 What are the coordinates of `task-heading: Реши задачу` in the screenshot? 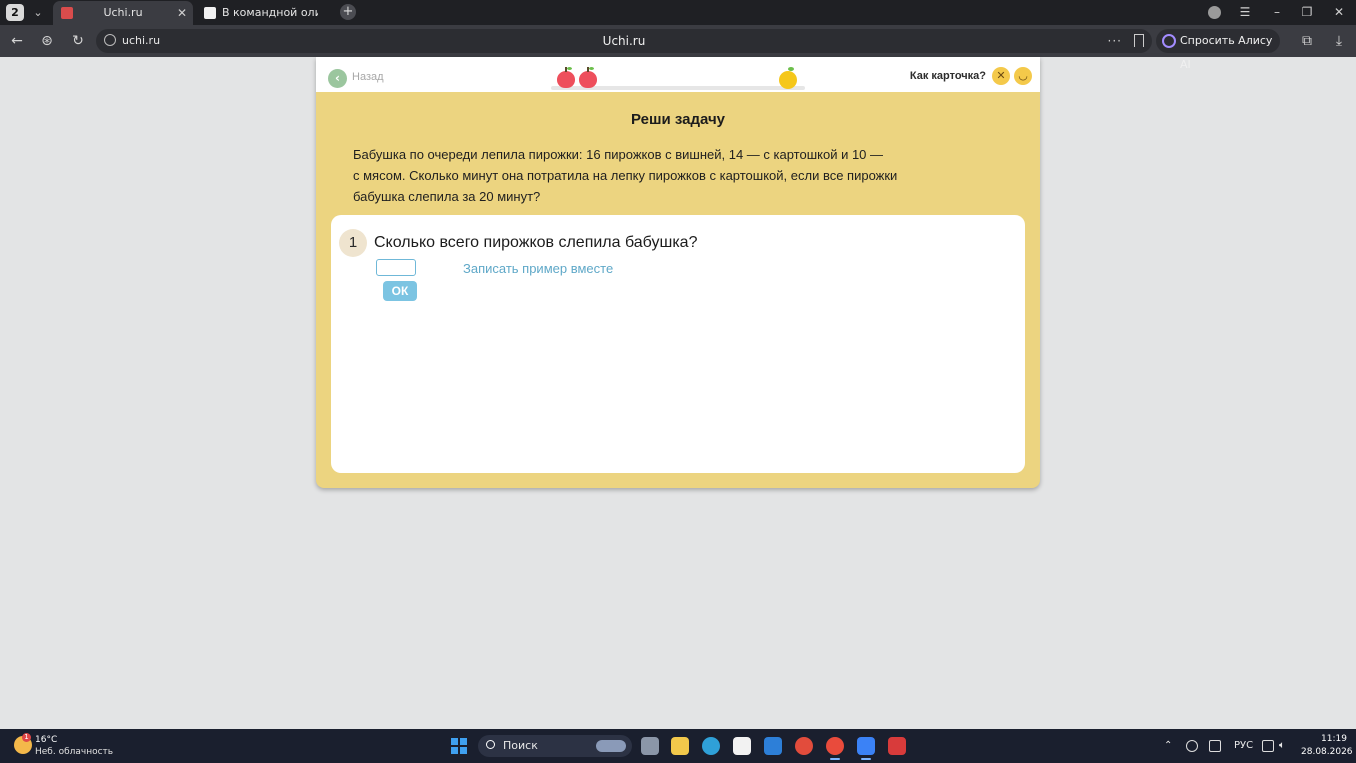 It's located at (677, 119).